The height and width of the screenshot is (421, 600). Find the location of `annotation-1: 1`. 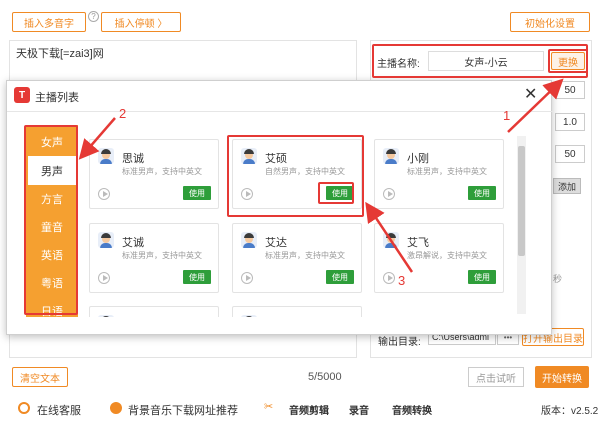

annotation-1: 1 is located at coordinates (507, 115).